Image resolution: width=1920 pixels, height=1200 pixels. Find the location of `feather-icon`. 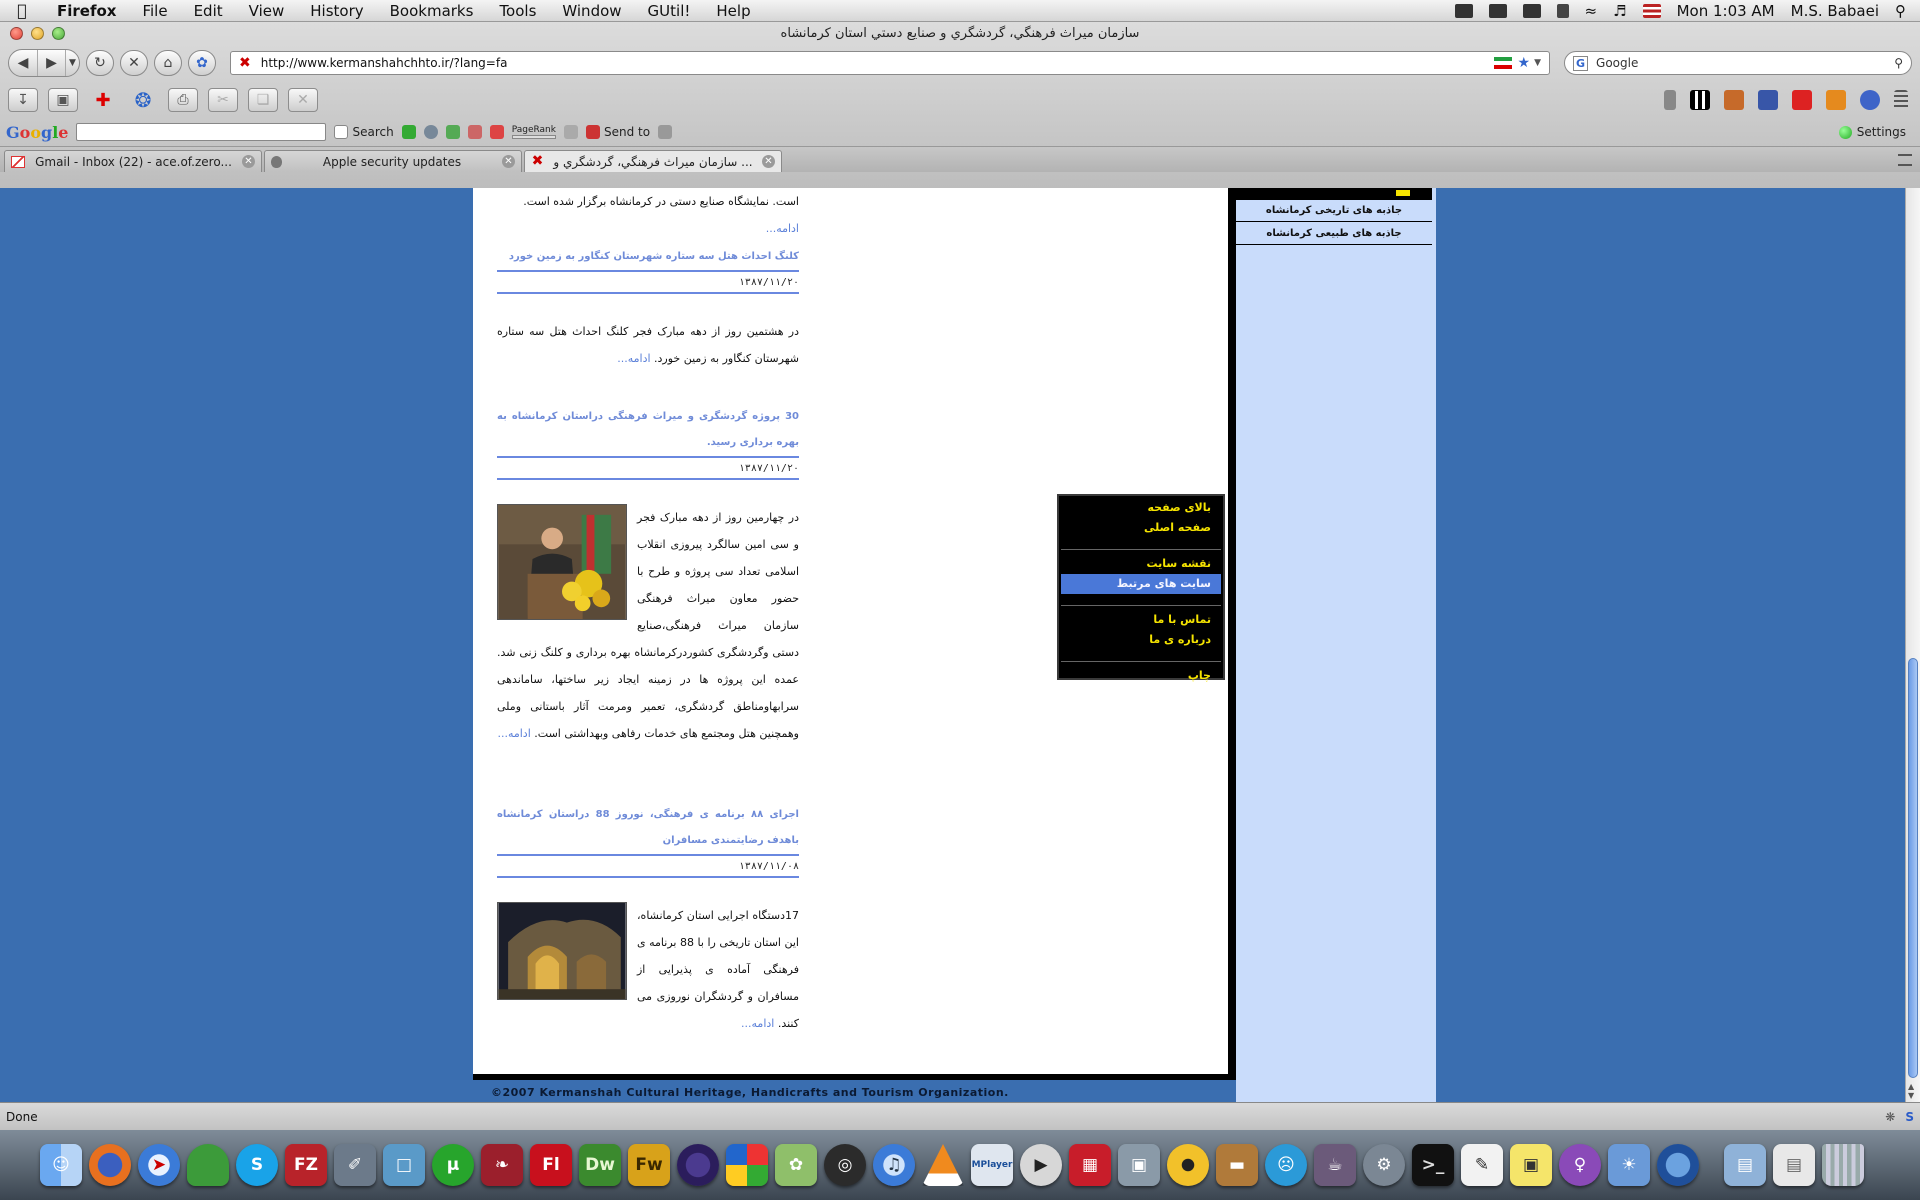

feather-icon is located at coordinates (1734, 100).